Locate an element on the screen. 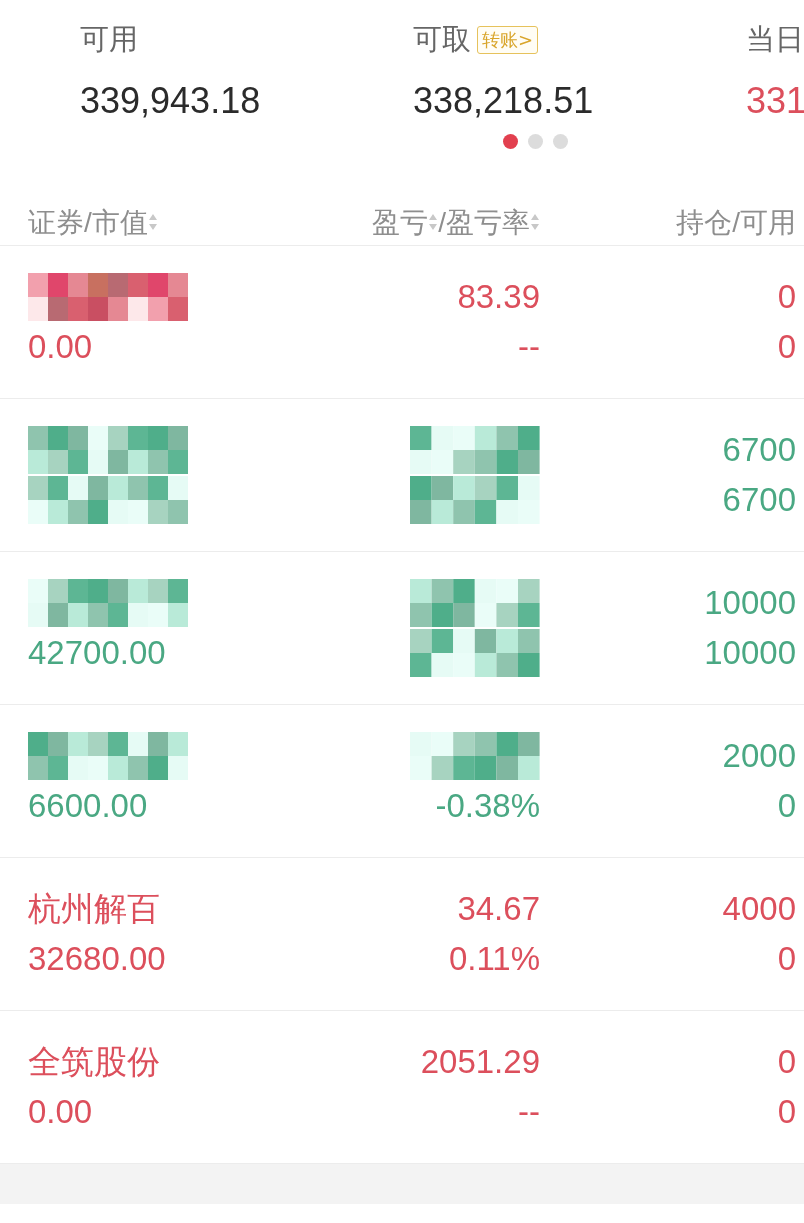 The height and width of the screenshot is (1223, 804). holding-quantity: 4000 is located at coordinates (759, 909).